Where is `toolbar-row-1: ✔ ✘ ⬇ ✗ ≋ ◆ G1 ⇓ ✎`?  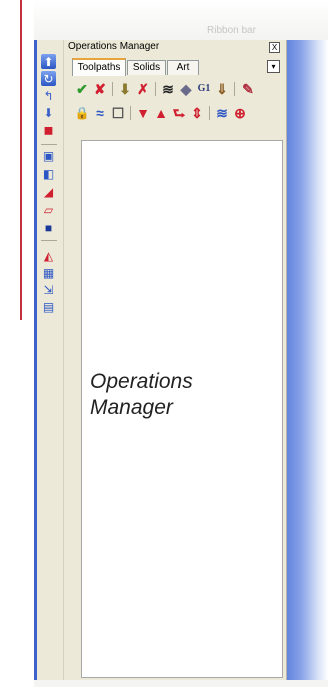 toolbar-row-1: ✔ ✘ ⬇ ✗ ≋ ◆ G1 ⇓ ✎ is located at coordinates (178, 89).